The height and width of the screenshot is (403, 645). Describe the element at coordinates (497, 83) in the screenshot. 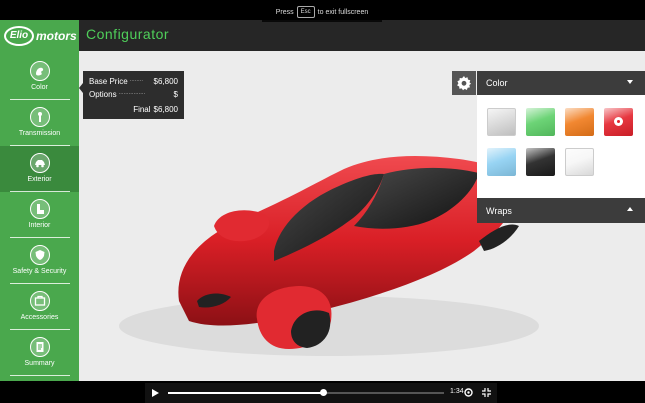

I see `color-section-title: Color` at that location.